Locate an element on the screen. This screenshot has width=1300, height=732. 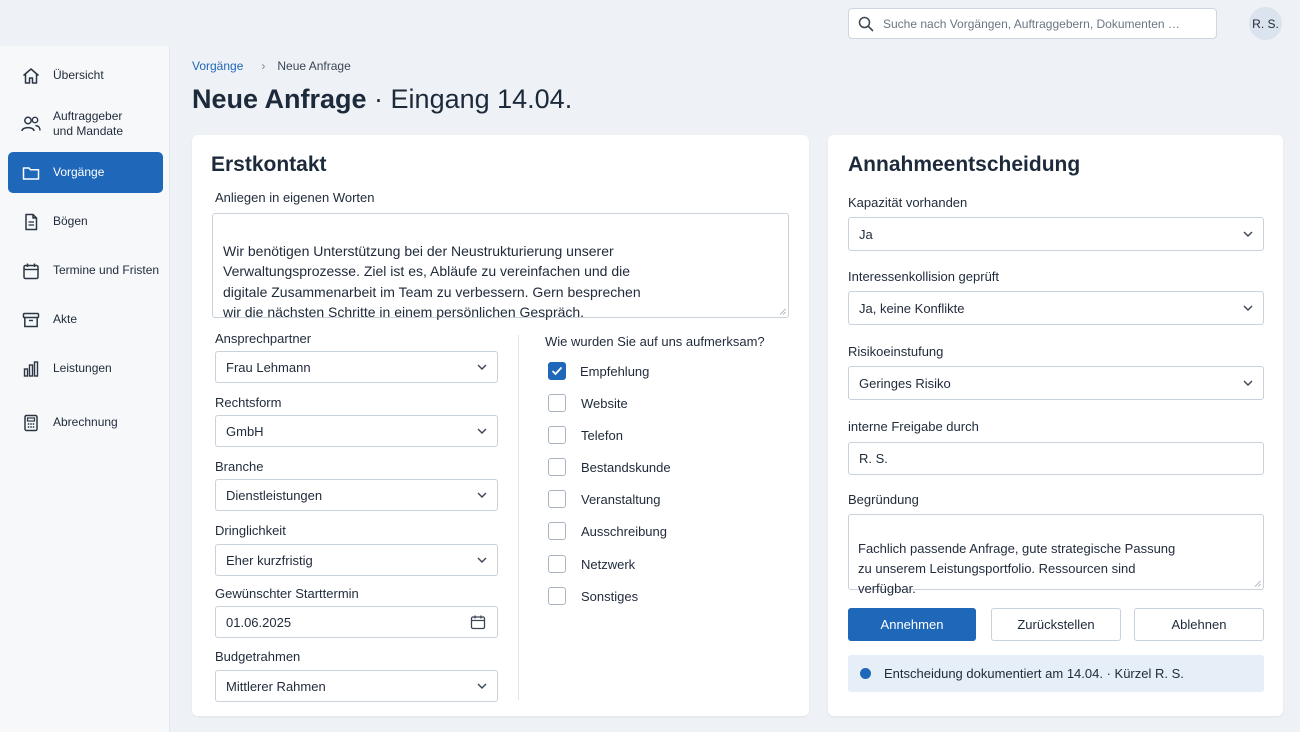
annehmen-button: Annehmen is located at coordinates (912, 624).